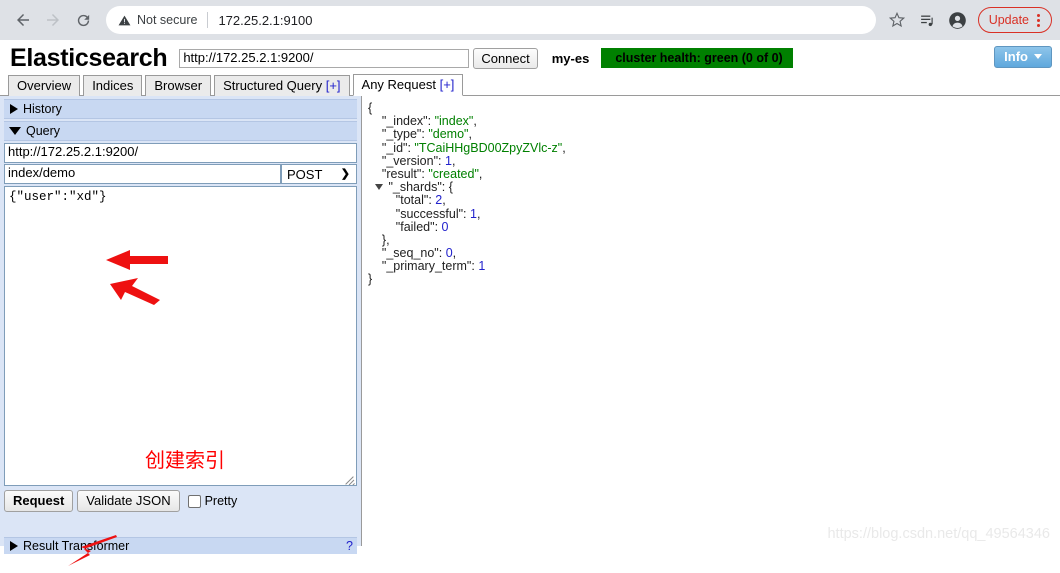 Image resolution: width=1060 pixels, height=573 pixels. Describe the element at coordinates (410, 253) in the screenshot. I see `json-key: "_seq_no"` at that location.